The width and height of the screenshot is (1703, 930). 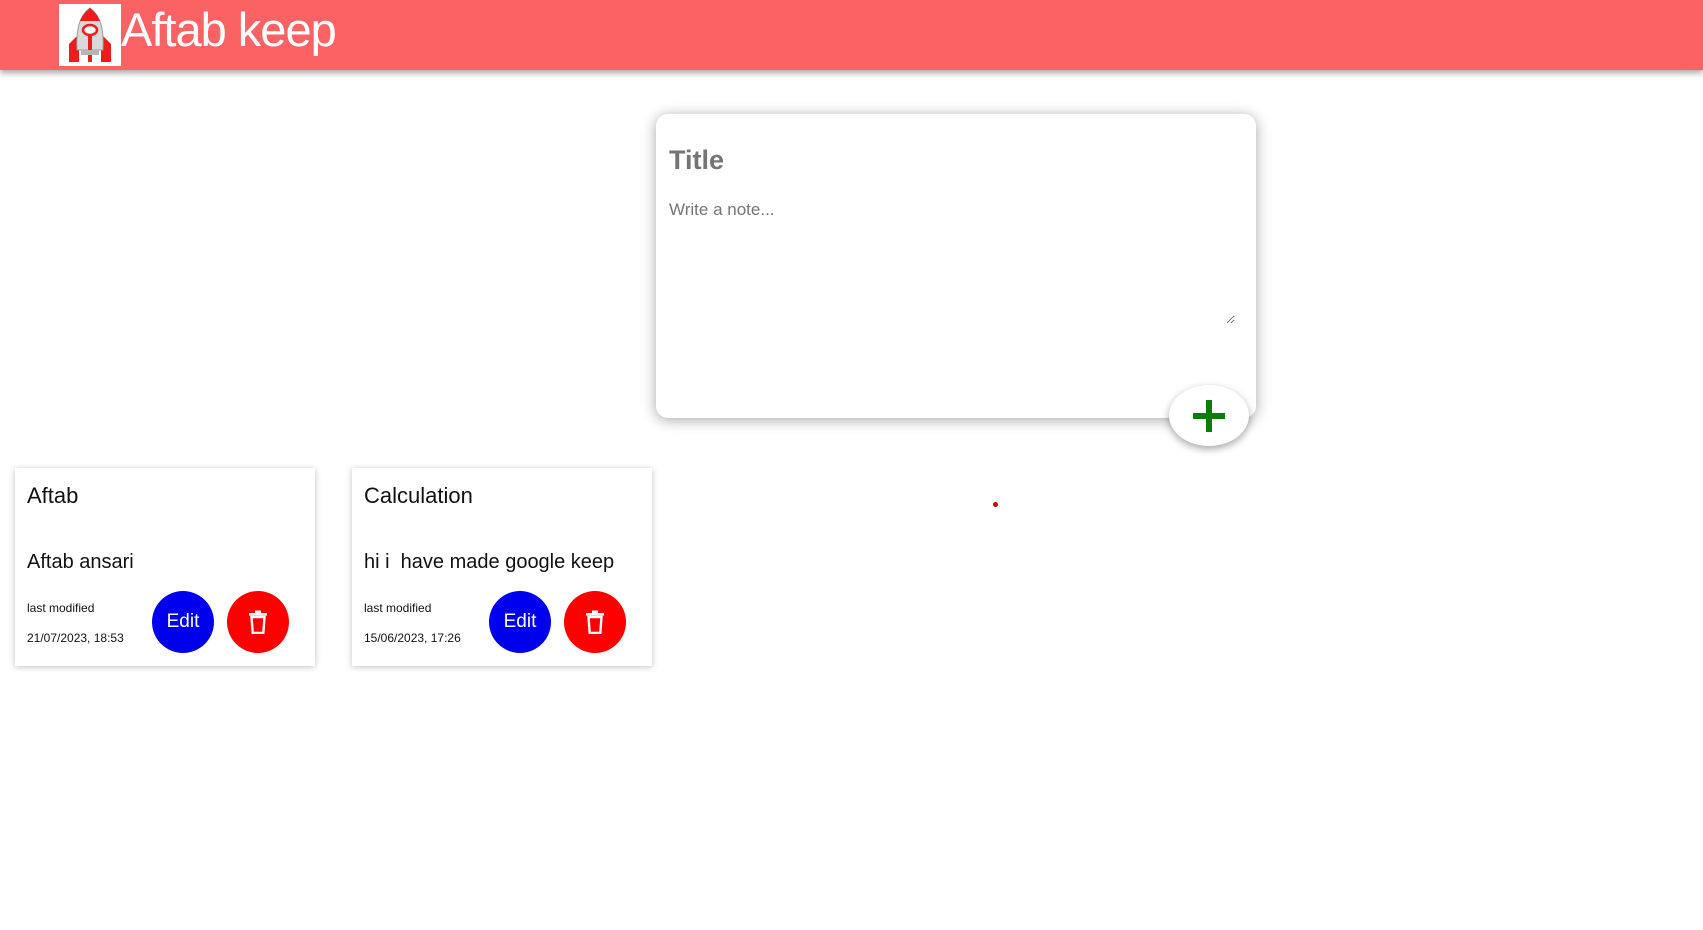 I want to click on plus-icon, so click(x=1209, y=415).